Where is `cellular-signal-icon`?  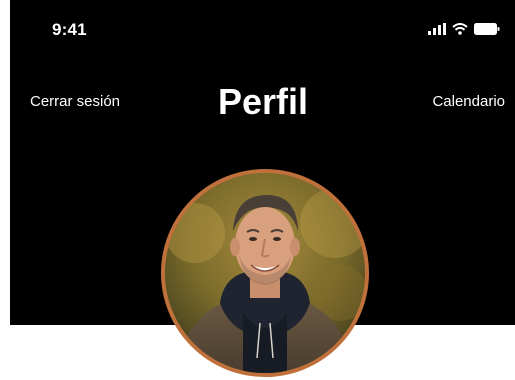
cellular-signal-icon is located at coordinates (437, 31).